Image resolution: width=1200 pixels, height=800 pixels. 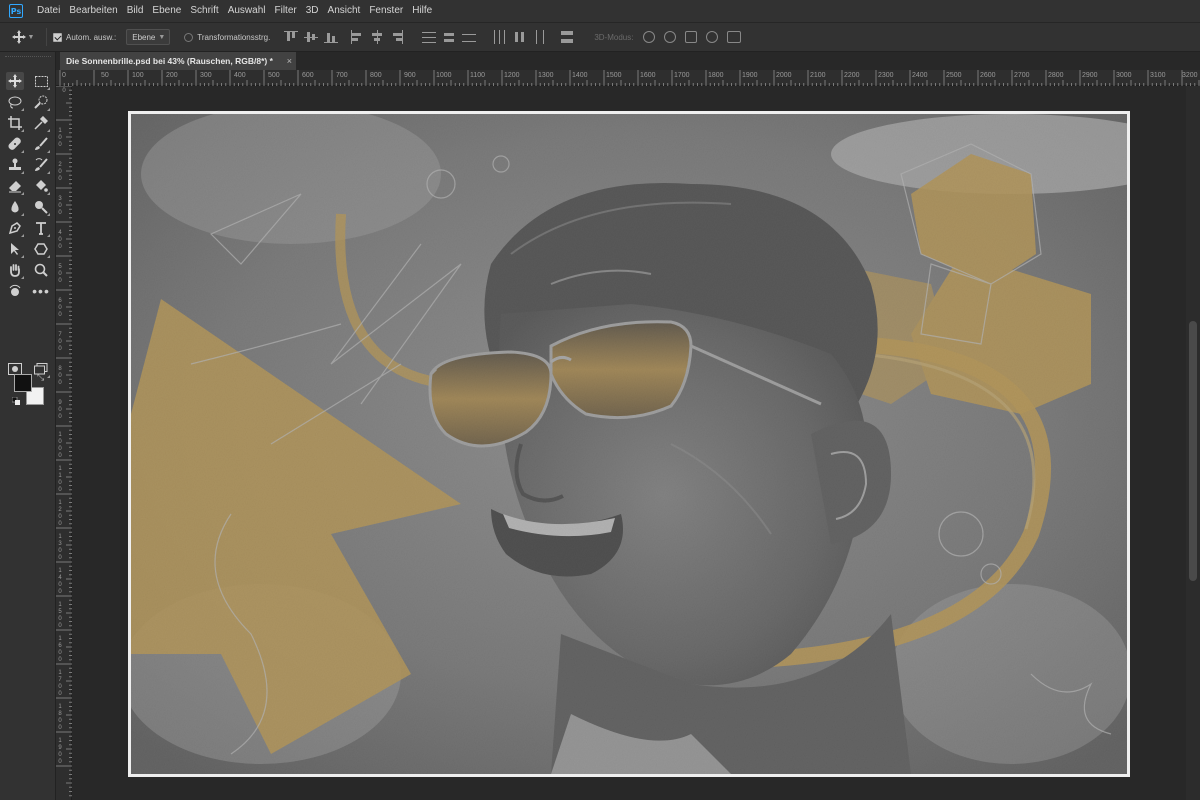 What do you see at coordinates (716, 75) in the screenshot?
I see `ruler-label: 1800` at bounding box center [716, 75].